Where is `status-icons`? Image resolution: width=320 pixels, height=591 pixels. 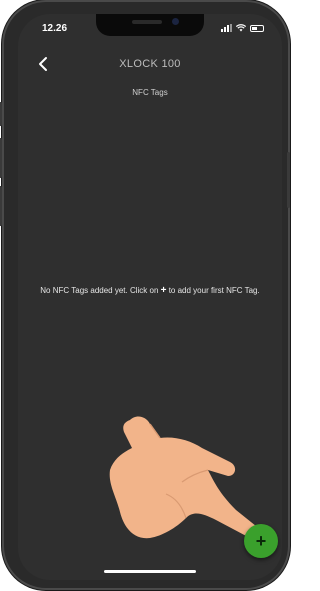 status-icons is located at coordinates (242, 28).